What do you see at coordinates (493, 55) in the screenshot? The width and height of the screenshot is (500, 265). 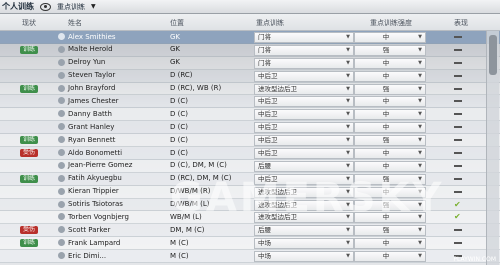 I see `scrollbar-thumb` at bounding box center [493, 55].